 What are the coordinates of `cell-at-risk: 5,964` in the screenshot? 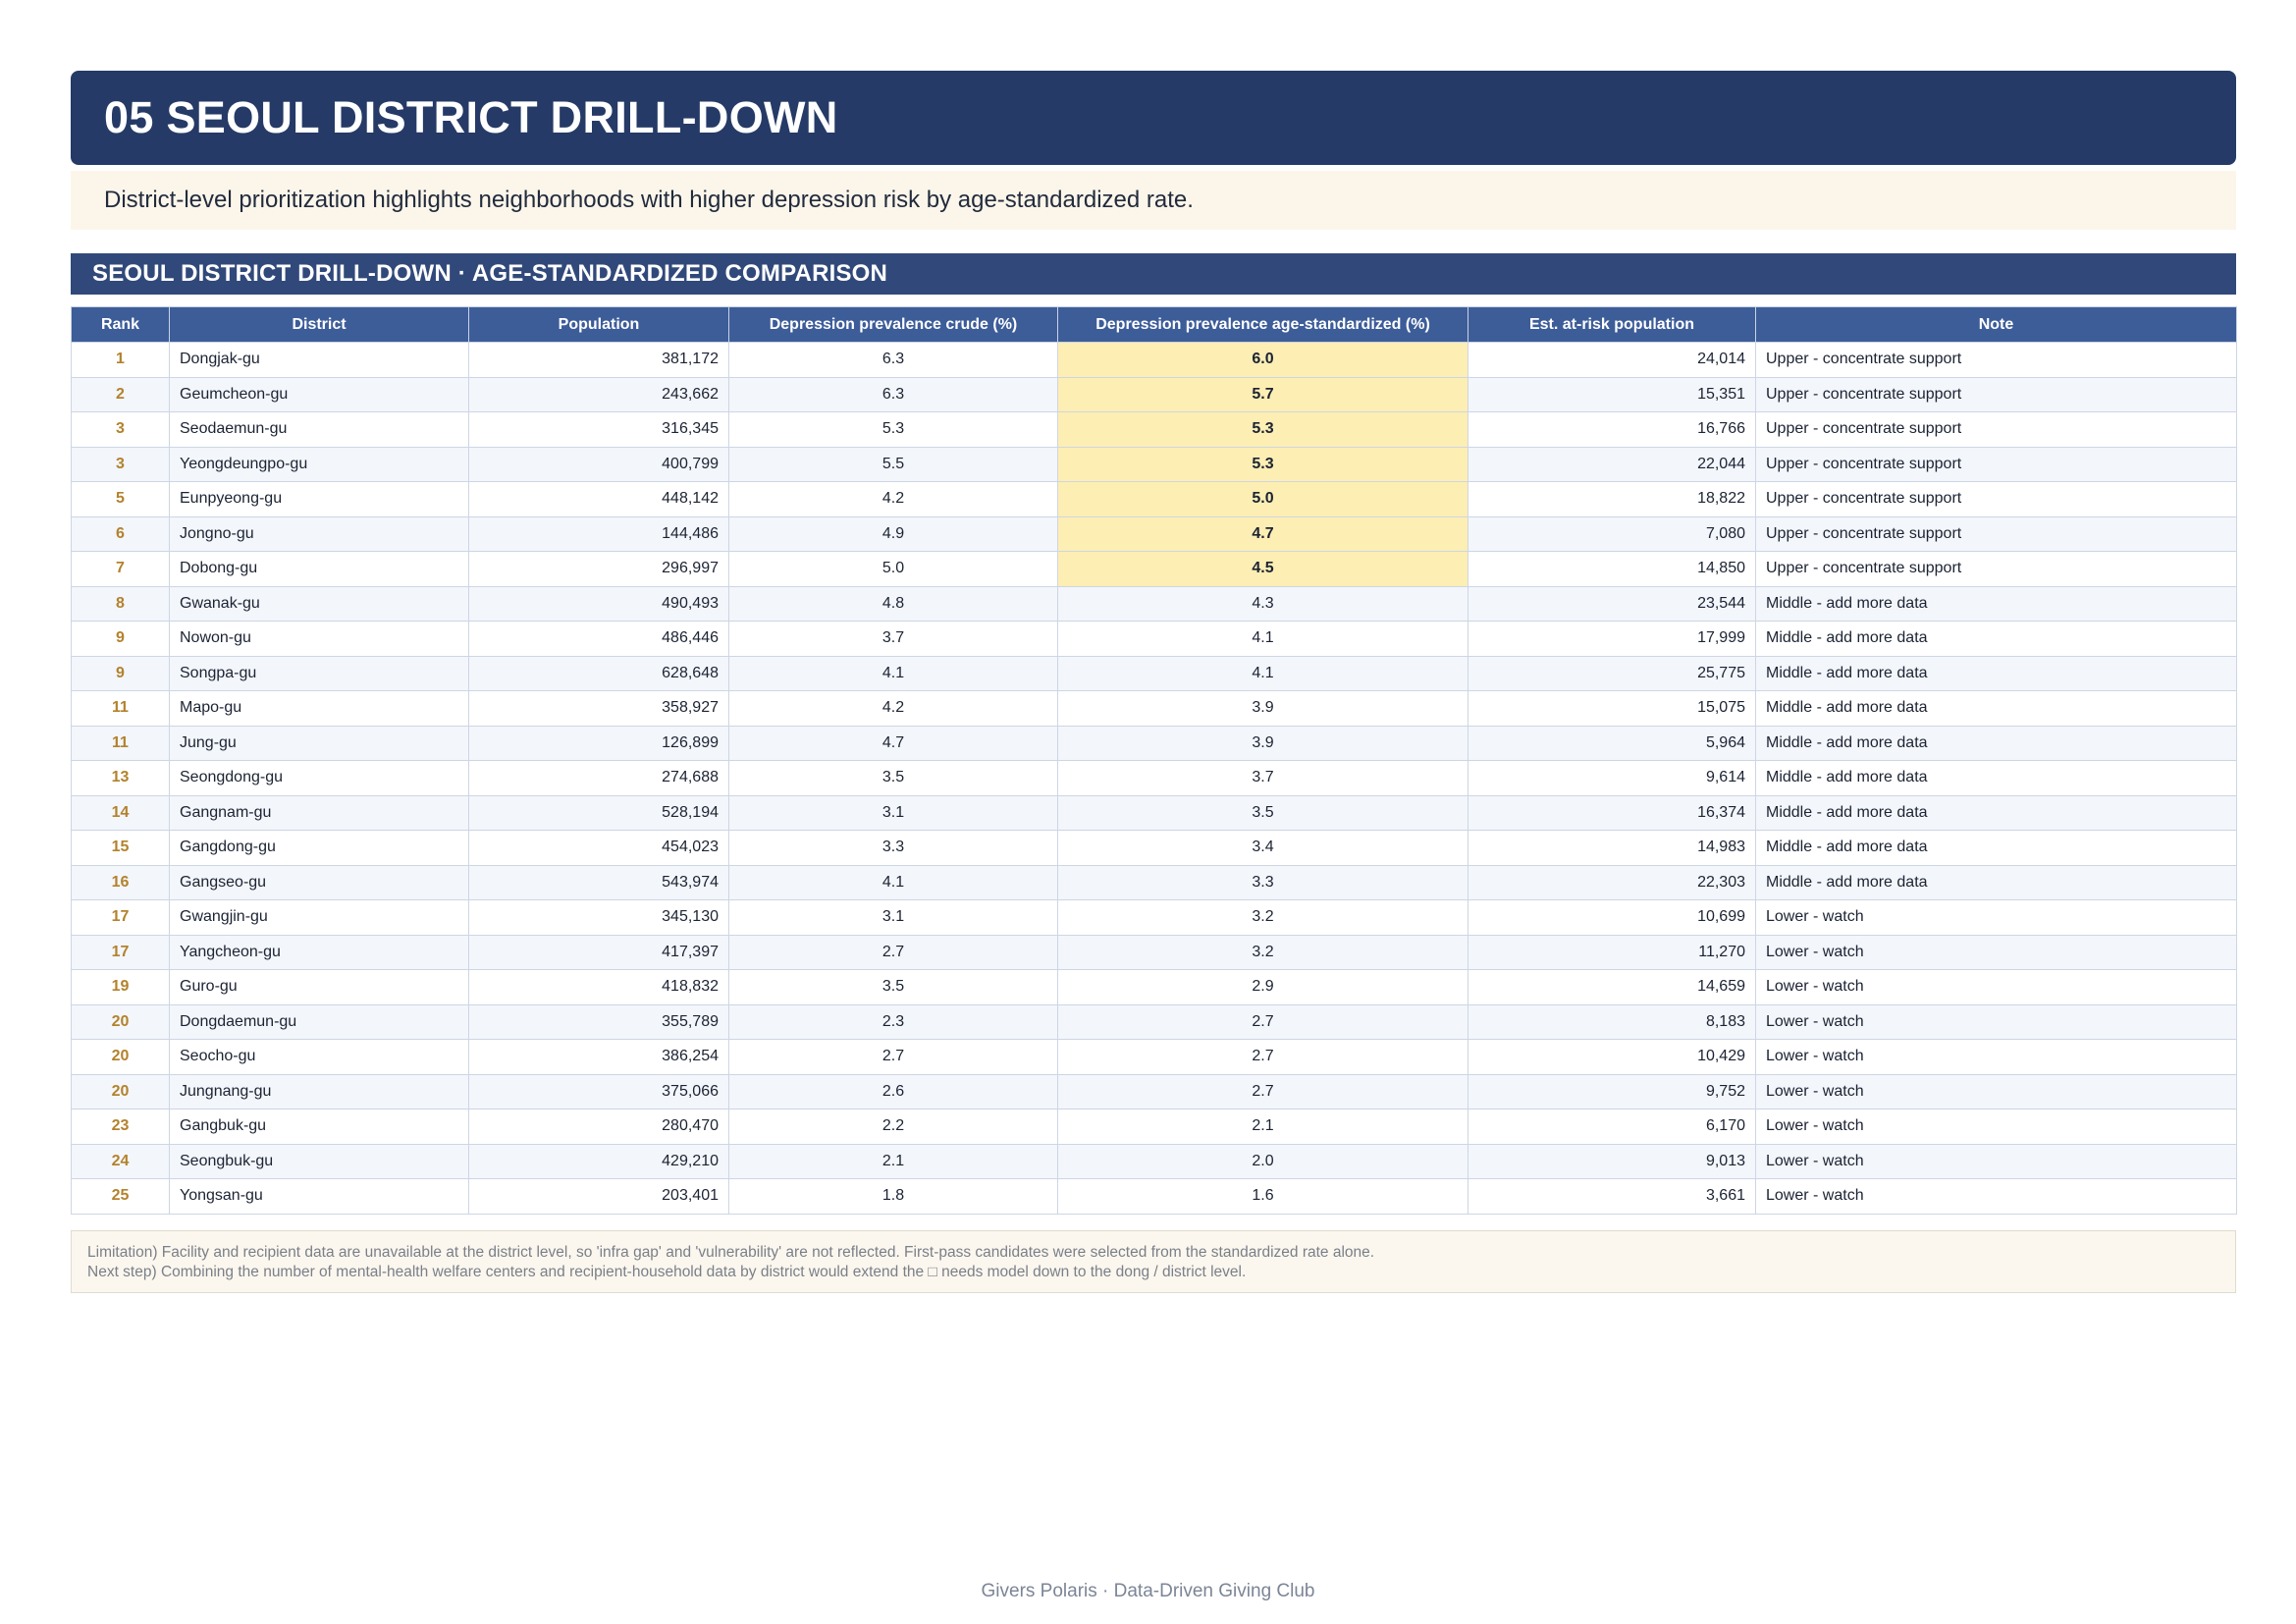 It's located at (1612, 743).